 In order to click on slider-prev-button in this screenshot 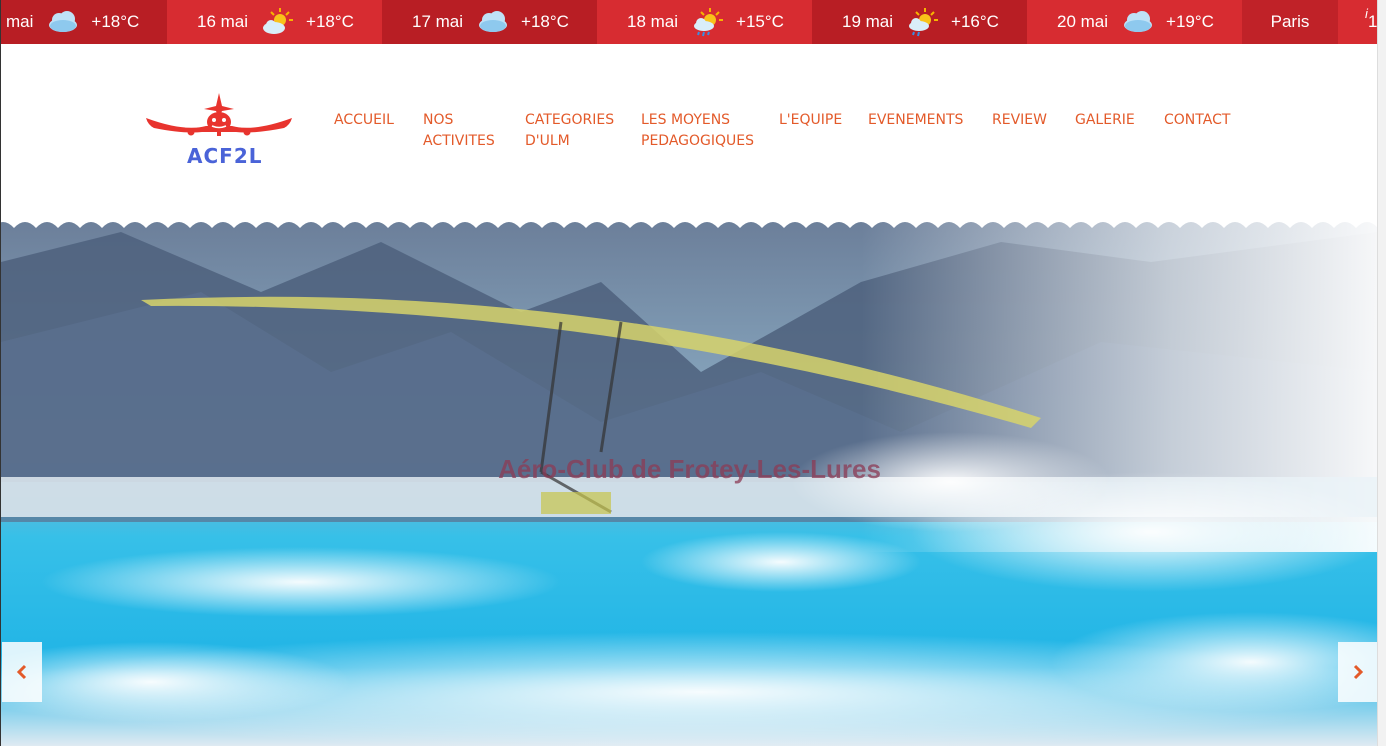, I will do `click(22, 672)`.